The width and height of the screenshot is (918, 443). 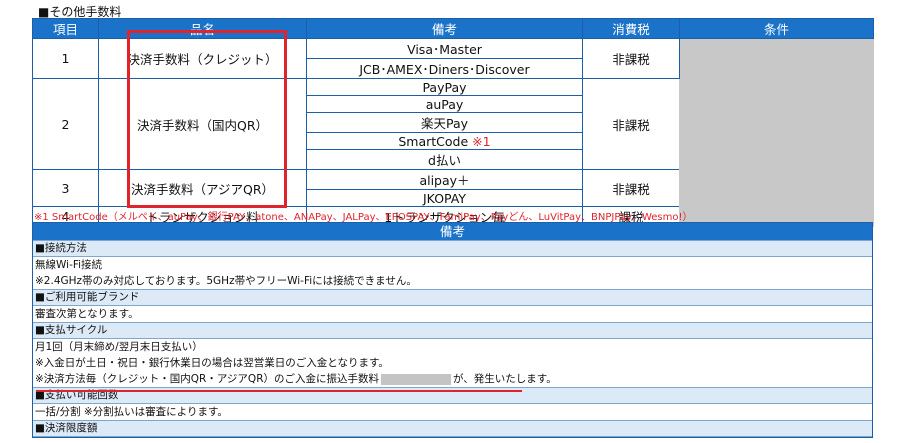 I want to click on section-line: ※入金日が土日・祝日・銀行休業日の場合は翌営業日のご入金となります。, so click(x=212, y=363).